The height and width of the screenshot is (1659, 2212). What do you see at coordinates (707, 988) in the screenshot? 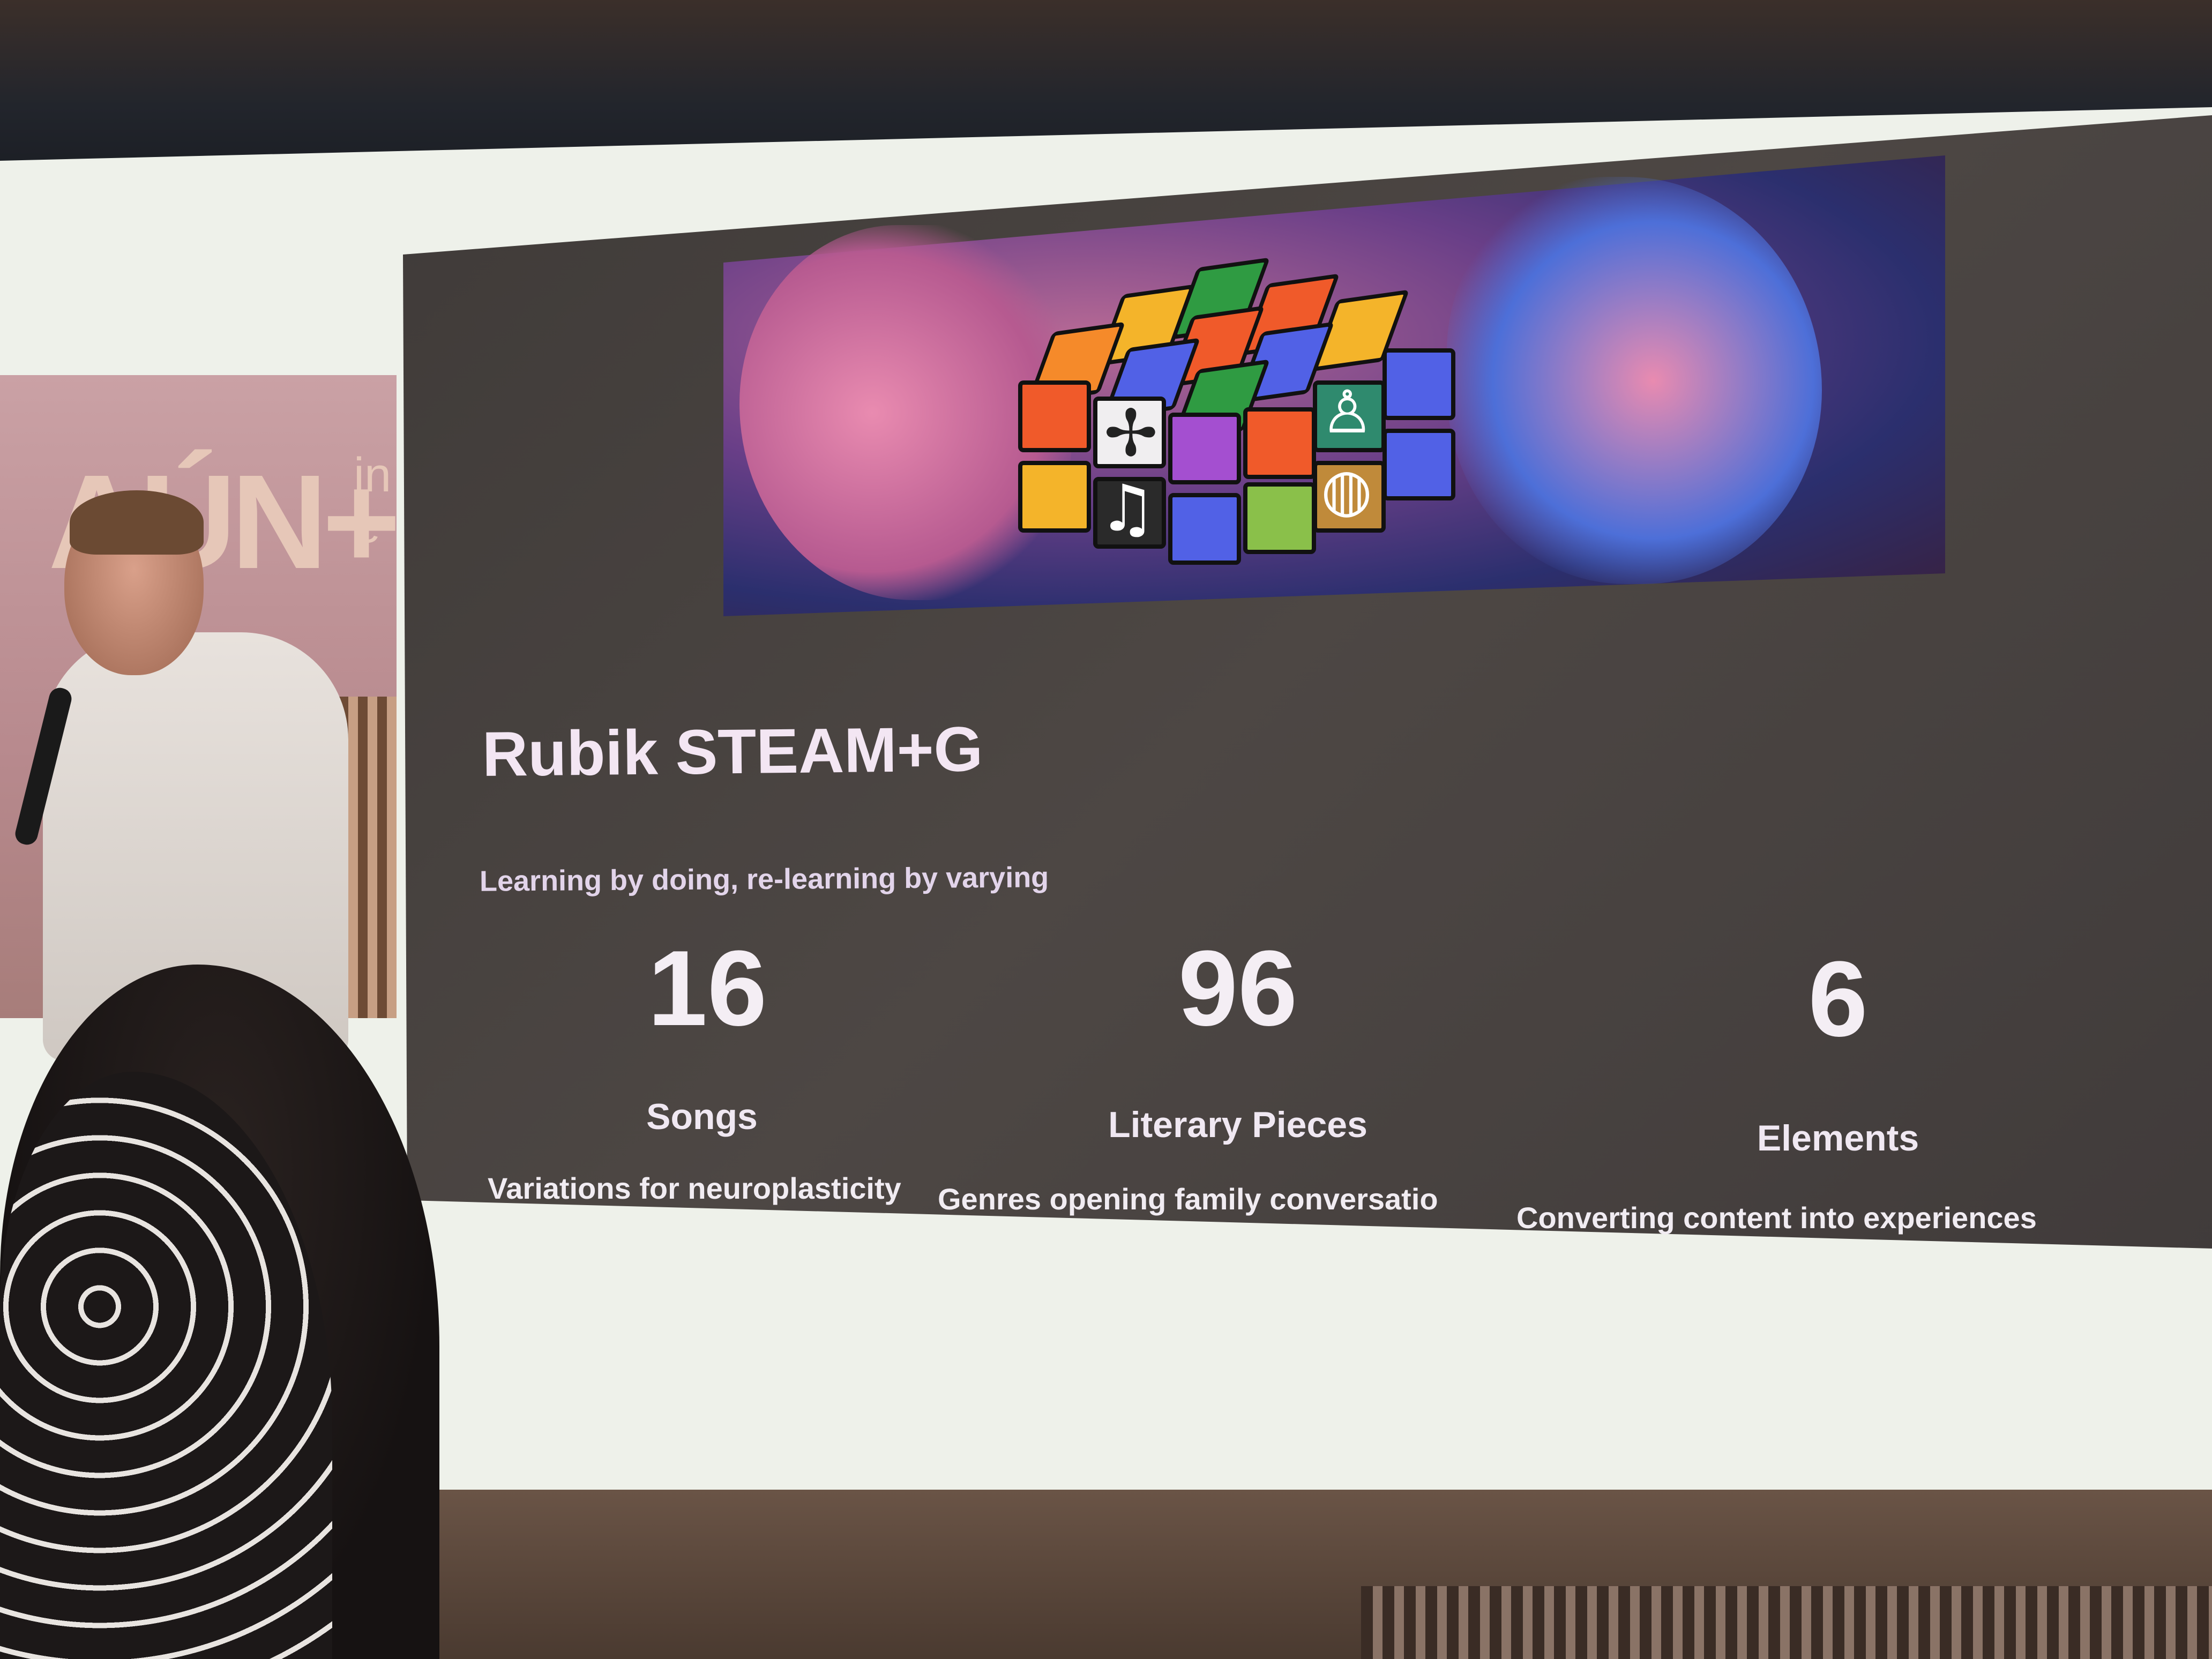
I see `stat-number-songs: 16` at bounding box center [707, 988].